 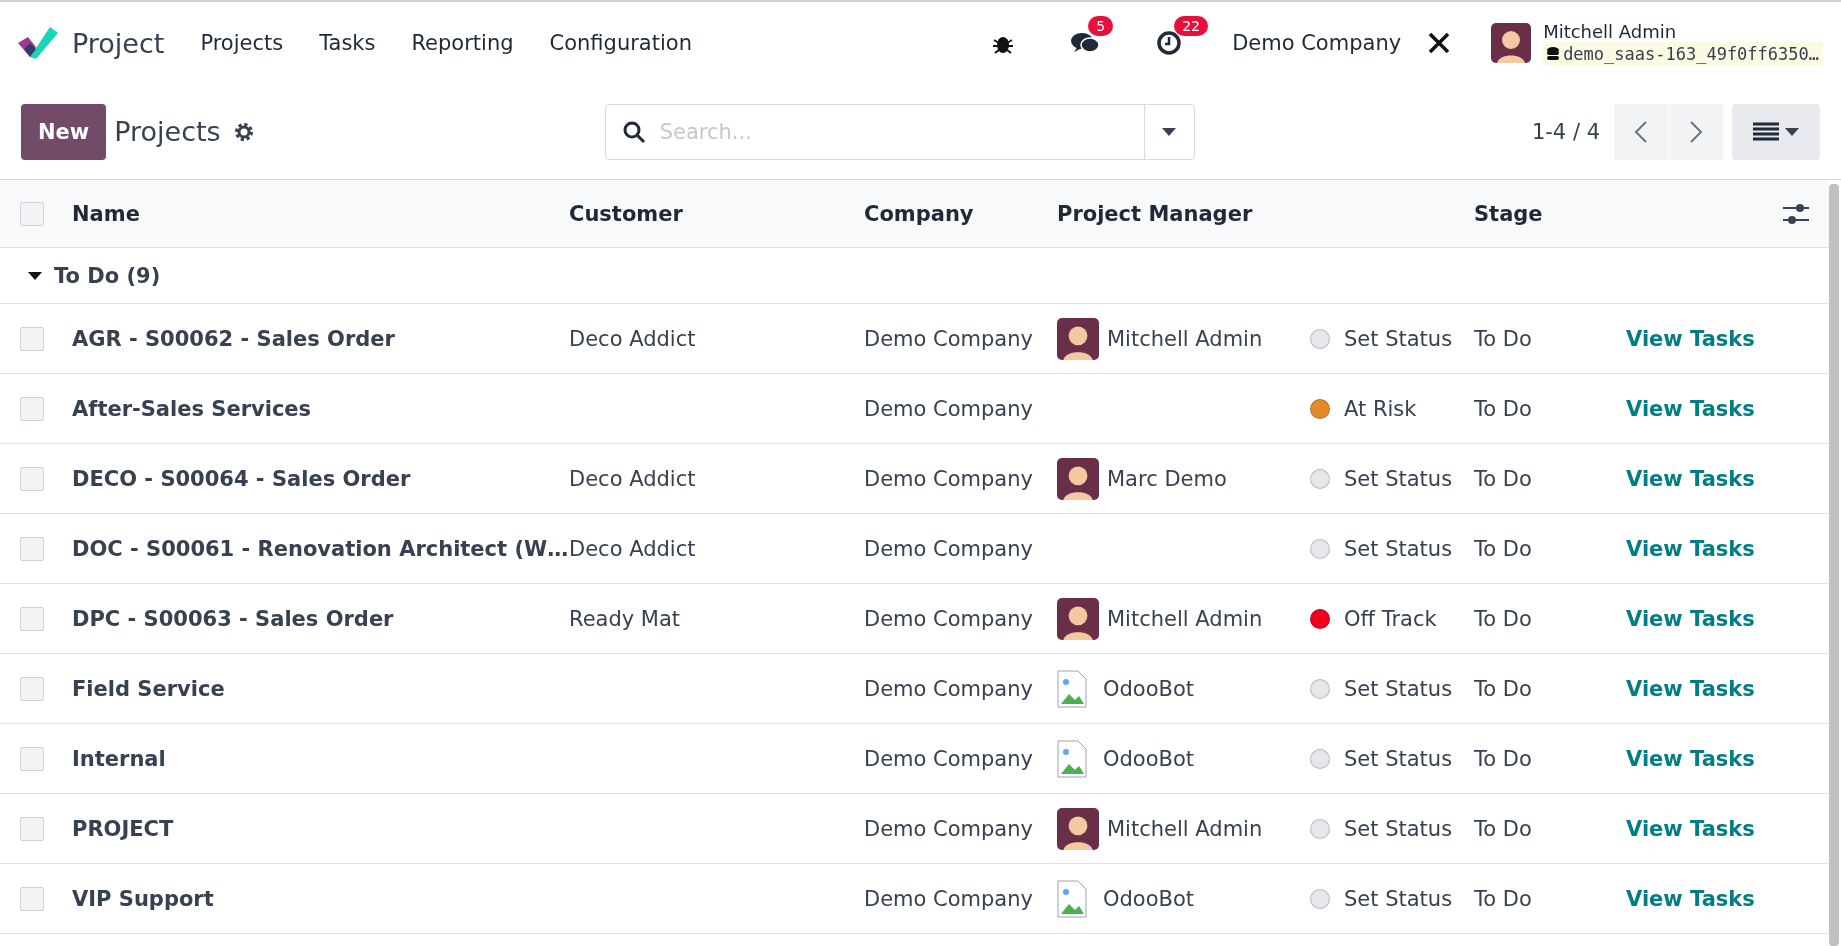 What do you see at coordinates (1553, 53) in the screenshot?
I see `database-icon` at bounding box center [1553, 53].